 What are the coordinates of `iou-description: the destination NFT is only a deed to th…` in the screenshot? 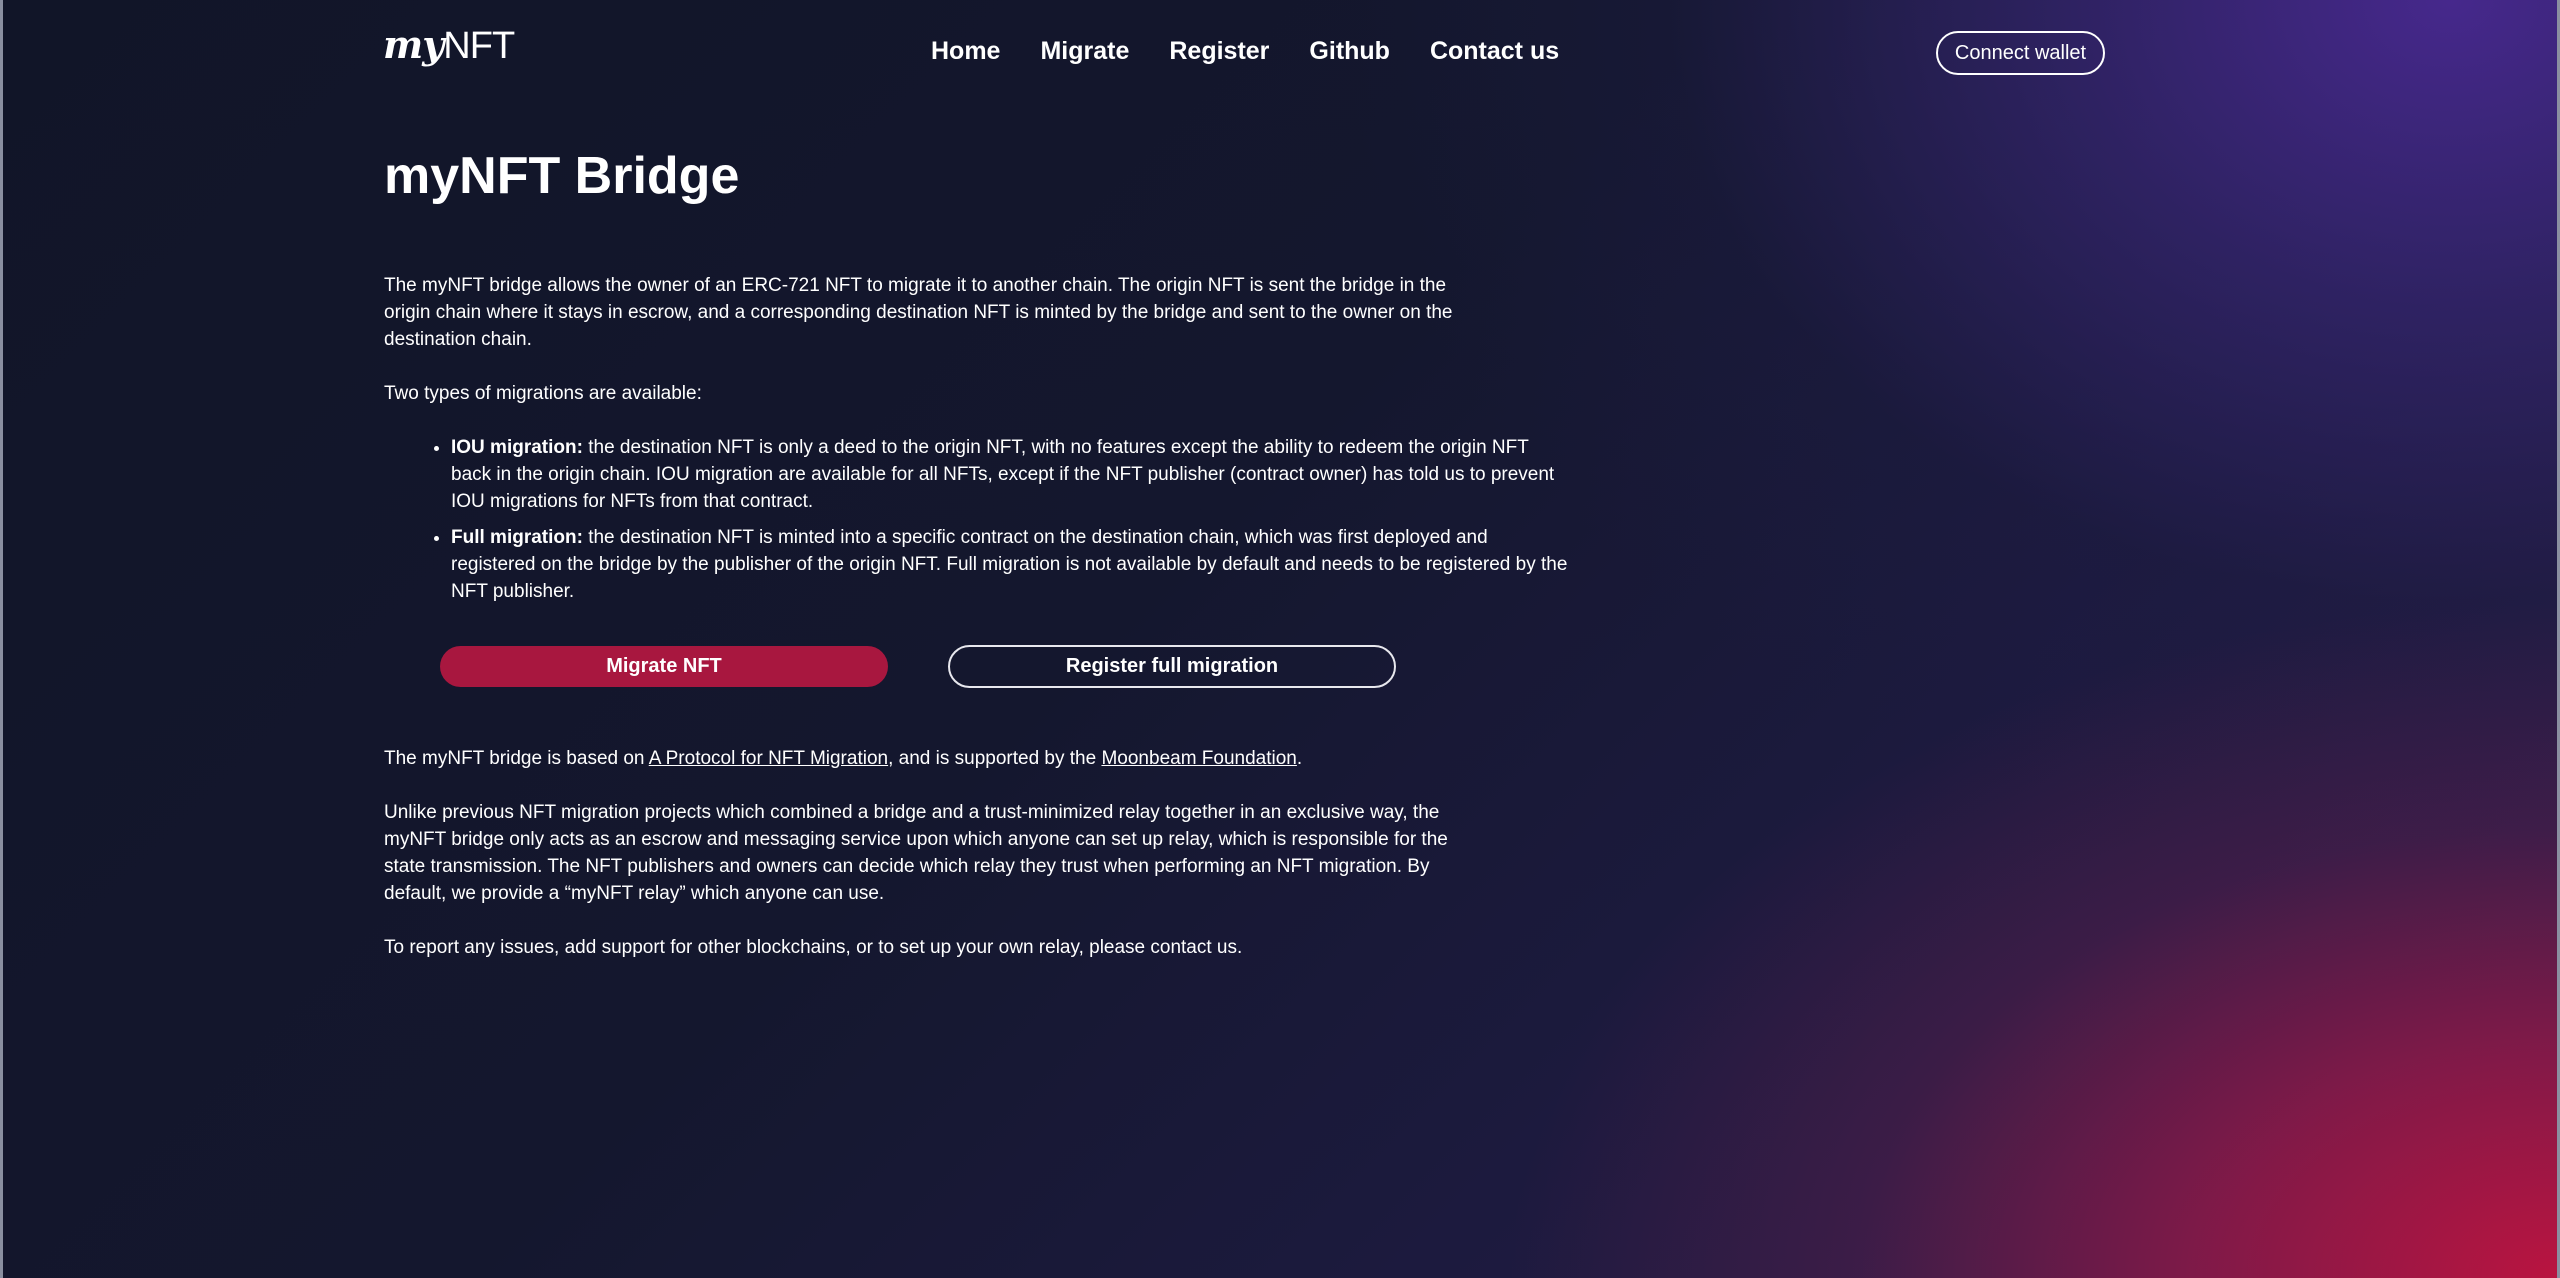 It's located at (1003, 474).